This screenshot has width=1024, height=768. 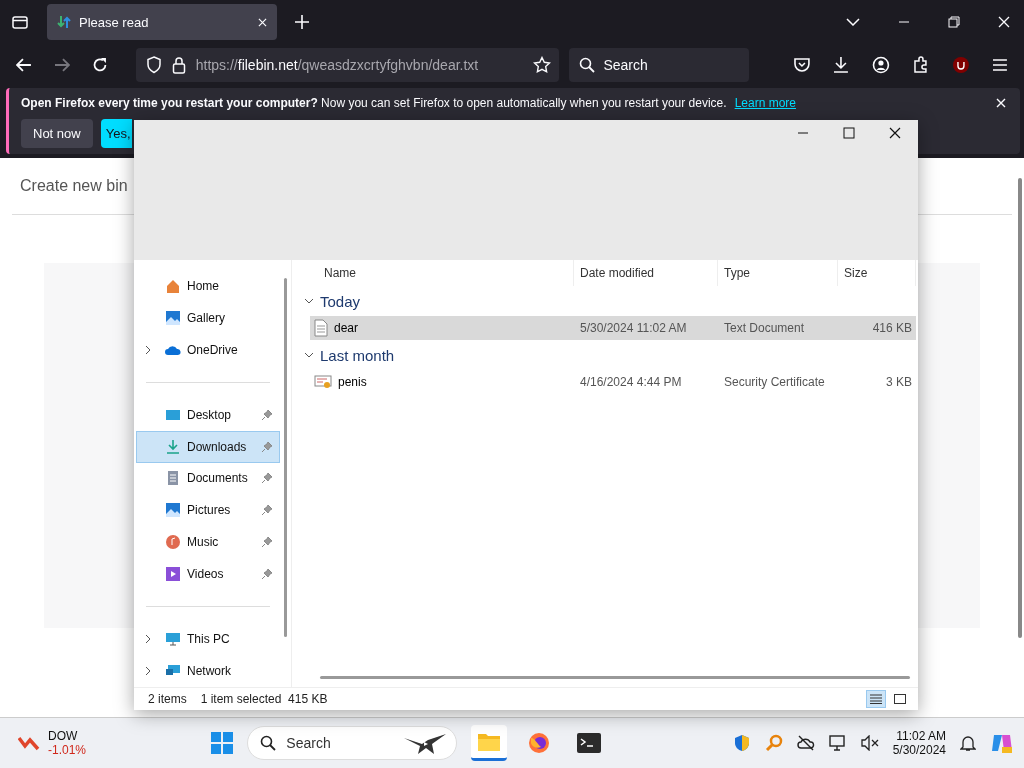 I want to click on column-header: Date modified, so click(x=646, y=273).